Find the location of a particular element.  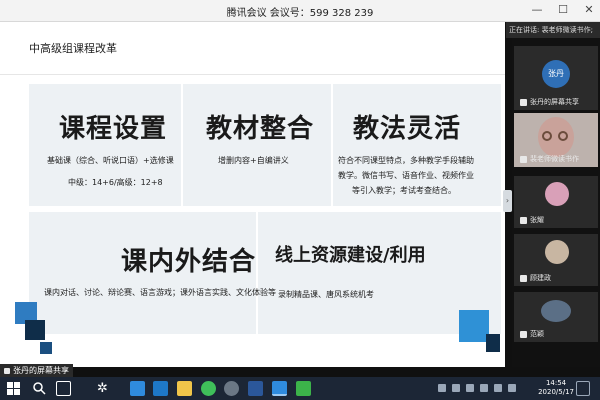

collapse-sidebar-button: › is located at coordinates (507, 201).